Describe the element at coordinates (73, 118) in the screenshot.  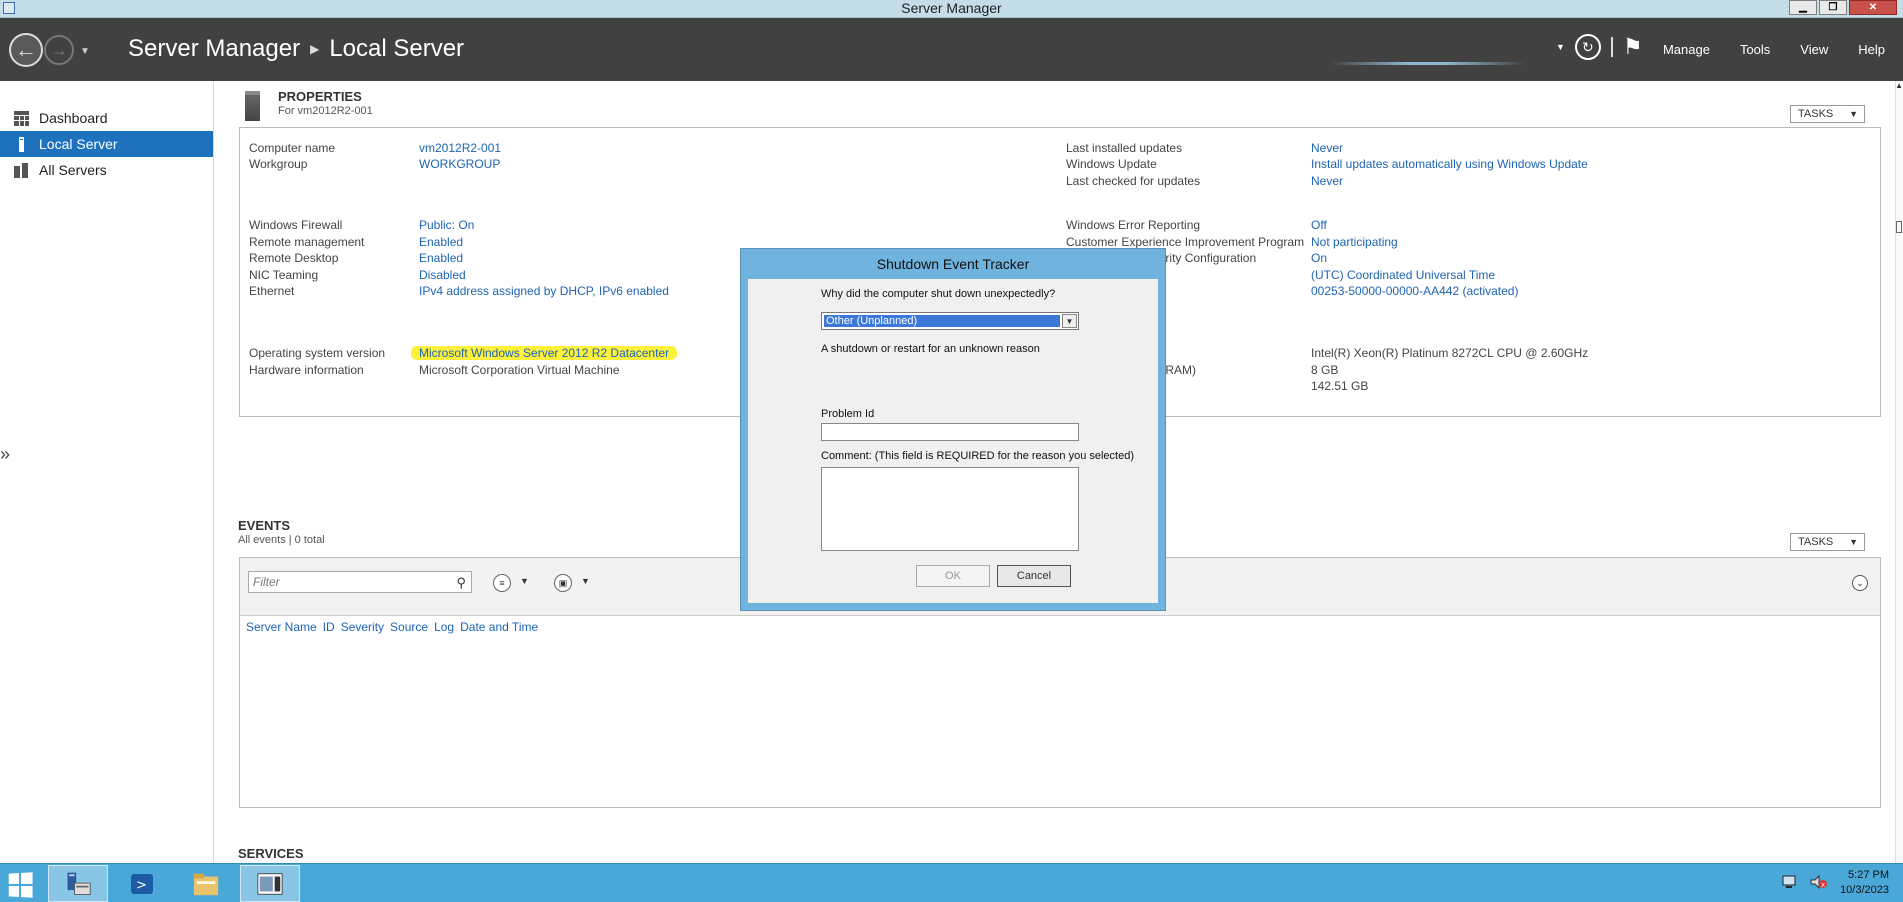
I see `sidebar-item-label: Dashboard` at that location.